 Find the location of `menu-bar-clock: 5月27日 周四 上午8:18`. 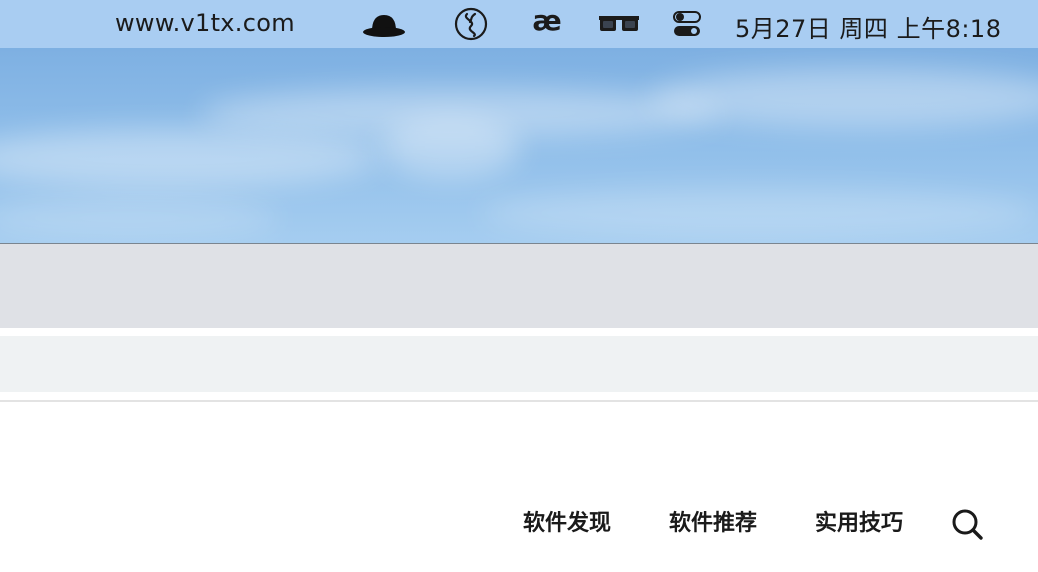

menu-bar-clock: 5月27日 周四 上午8:18 is located at coordinates (868, 26).